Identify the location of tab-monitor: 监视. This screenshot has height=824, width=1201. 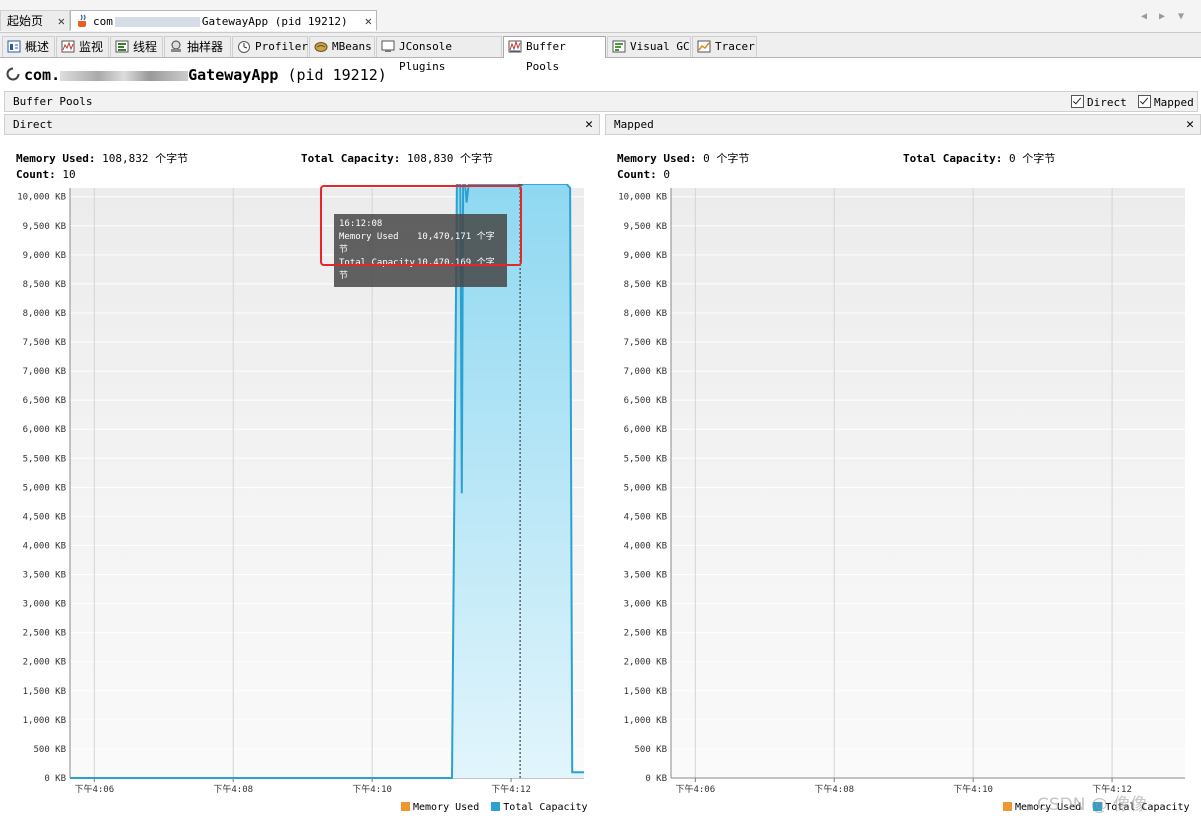
(82, 46).